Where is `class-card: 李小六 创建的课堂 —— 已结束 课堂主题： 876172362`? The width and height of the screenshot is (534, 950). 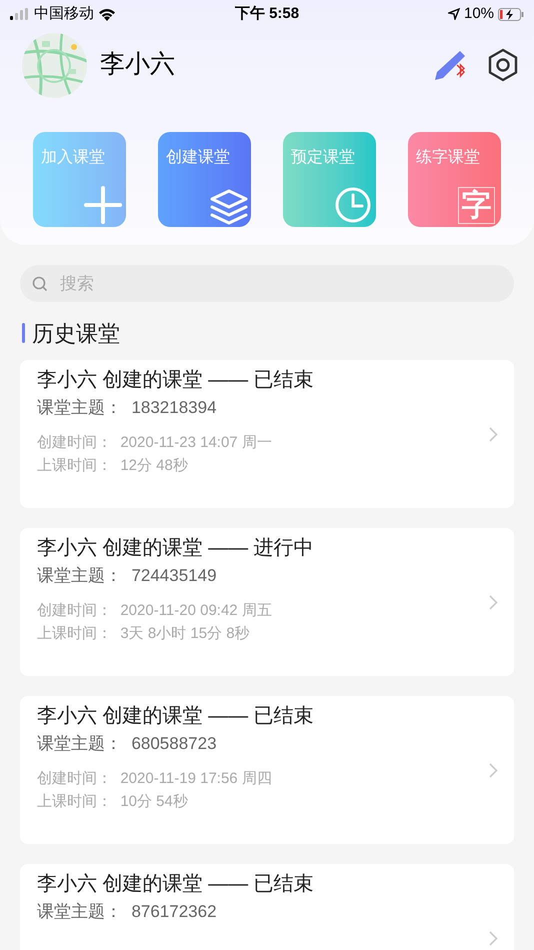
class-card: 李小六 创建的课堂 —— 已结束 课堂主题： 876172362 is located at coordinates (267, 907).